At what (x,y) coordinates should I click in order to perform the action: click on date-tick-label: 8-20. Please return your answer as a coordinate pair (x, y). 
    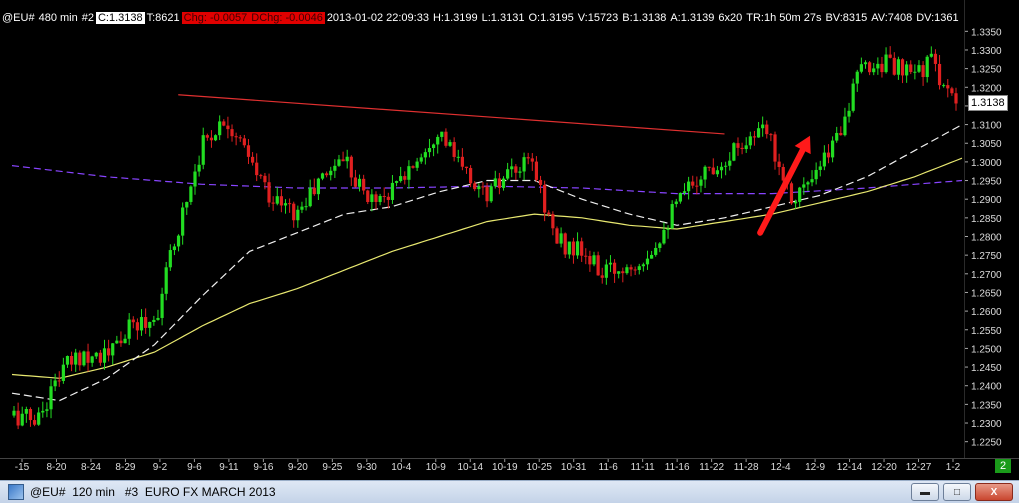
    Looking at the image, I should click on (56, 467).